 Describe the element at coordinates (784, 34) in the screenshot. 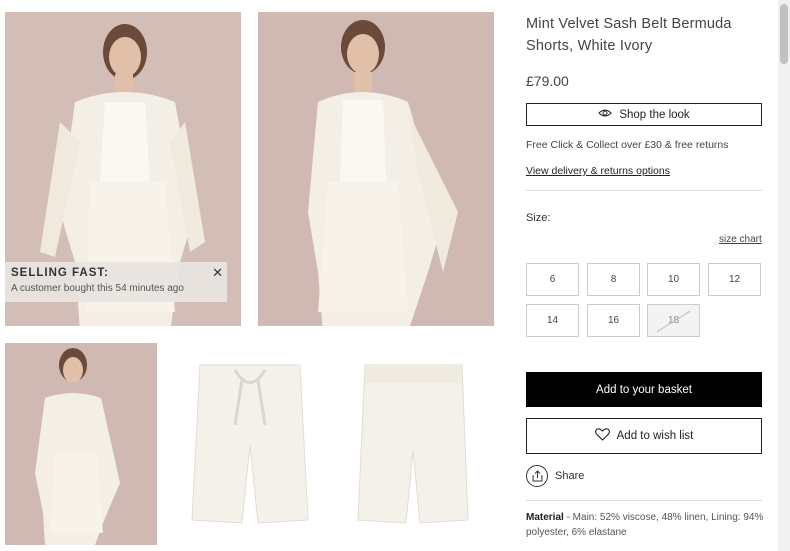

I see `scrollbar-thumb` at that location.